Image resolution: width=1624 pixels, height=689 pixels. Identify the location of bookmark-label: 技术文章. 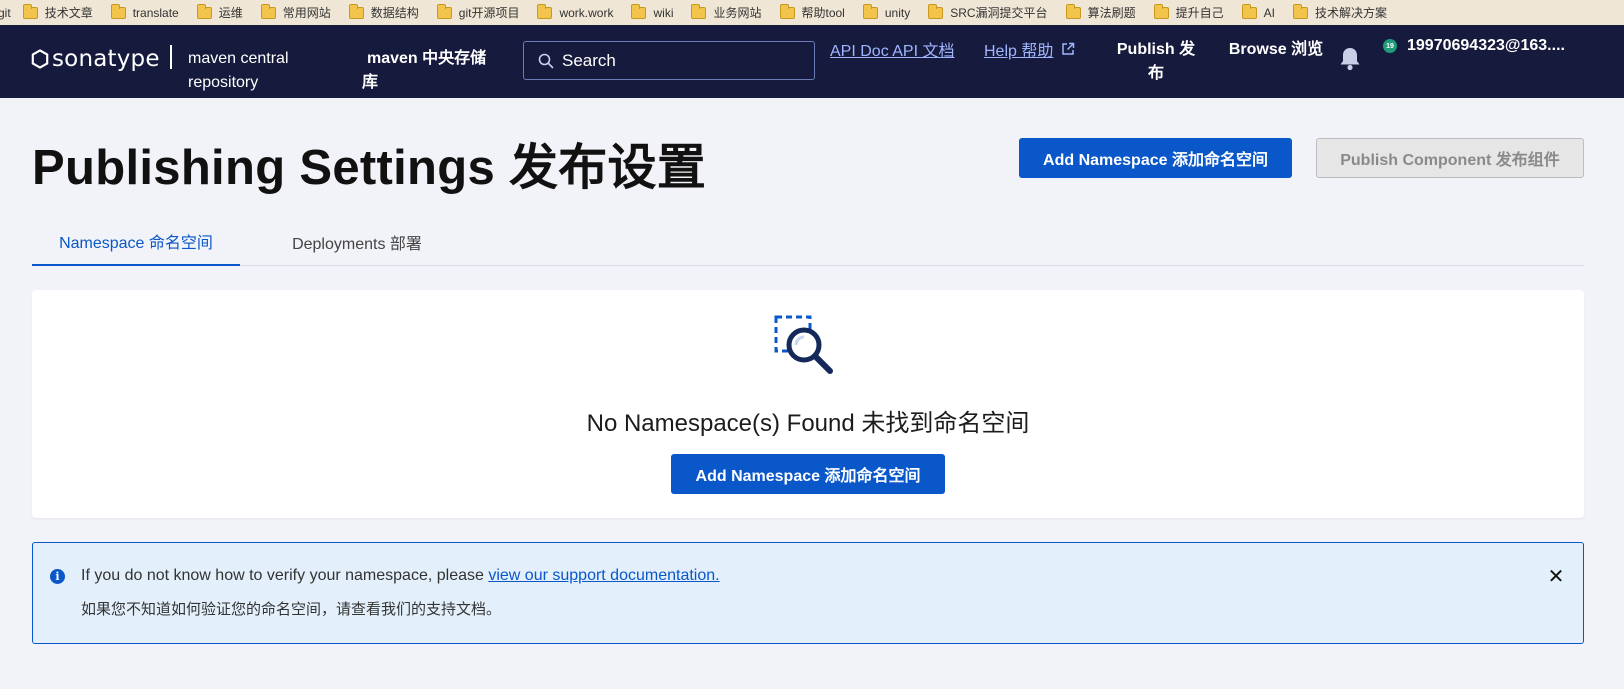
(68, 13).